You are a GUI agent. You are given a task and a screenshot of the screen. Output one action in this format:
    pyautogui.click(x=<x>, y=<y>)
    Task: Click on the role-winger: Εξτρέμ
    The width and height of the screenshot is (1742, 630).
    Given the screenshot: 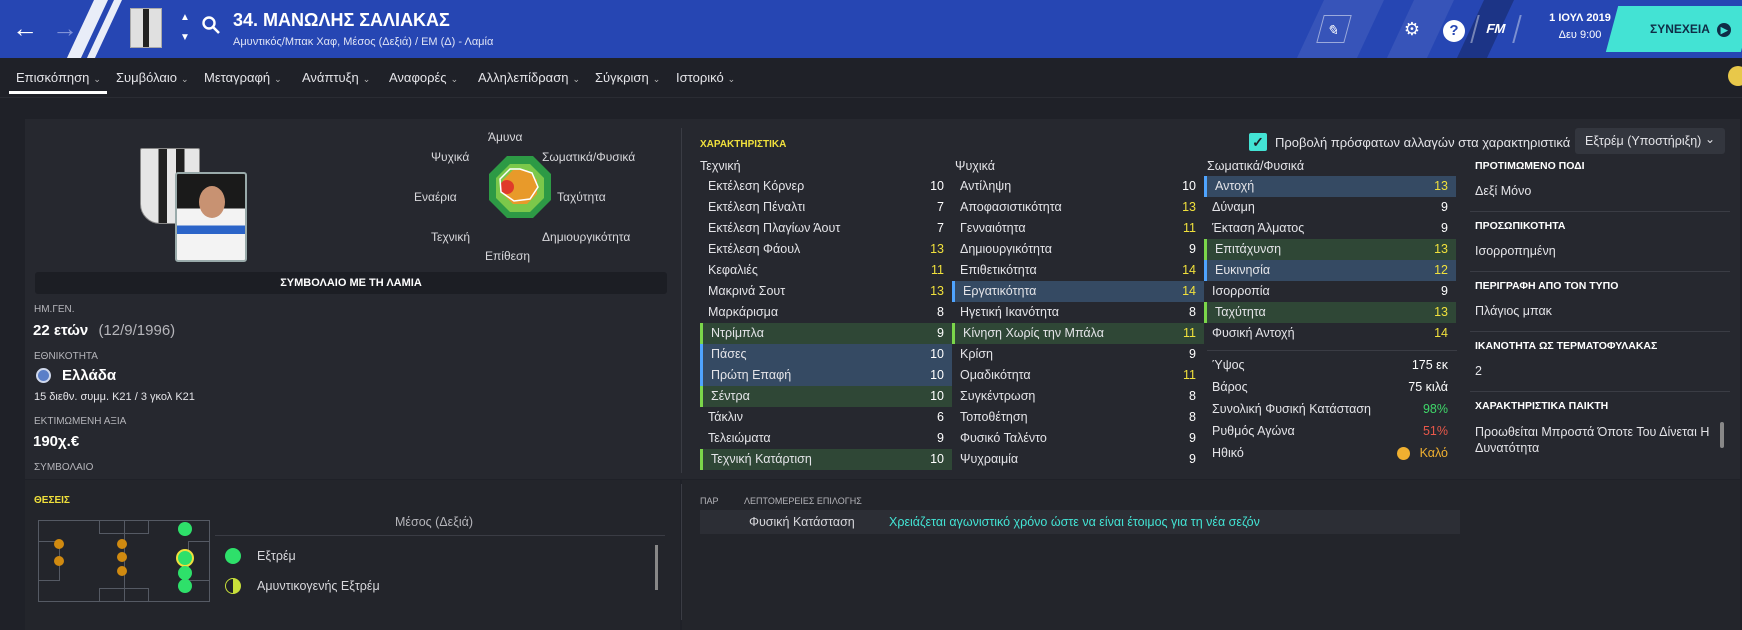 What is the action you would take?
    pyautogui.click(x=276, y=556)
    